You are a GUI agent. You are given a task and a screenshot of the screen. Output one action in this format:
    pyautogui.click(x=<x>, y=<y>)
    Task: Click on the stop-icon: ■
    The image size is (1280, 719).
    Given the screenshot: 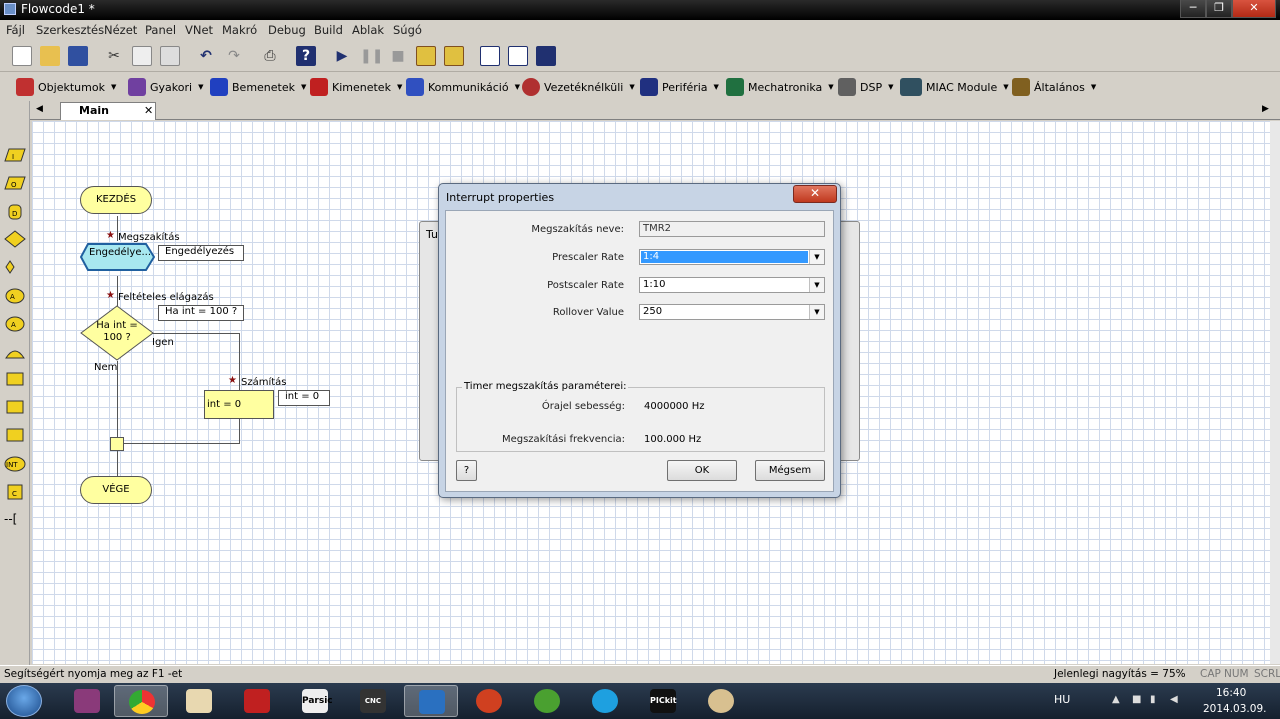 What is the action you would take?
    pyautogui.click(x=398, y=56)
    